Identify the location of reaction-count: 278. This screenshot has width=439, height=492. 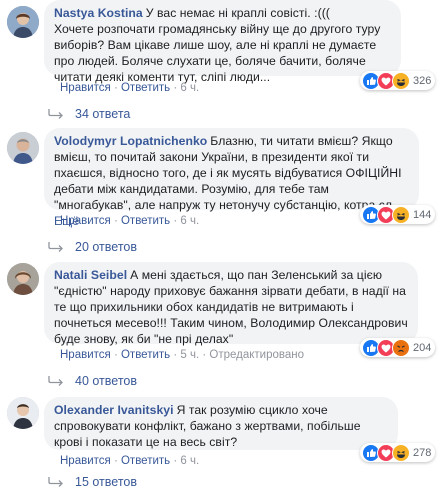
(422, 452).